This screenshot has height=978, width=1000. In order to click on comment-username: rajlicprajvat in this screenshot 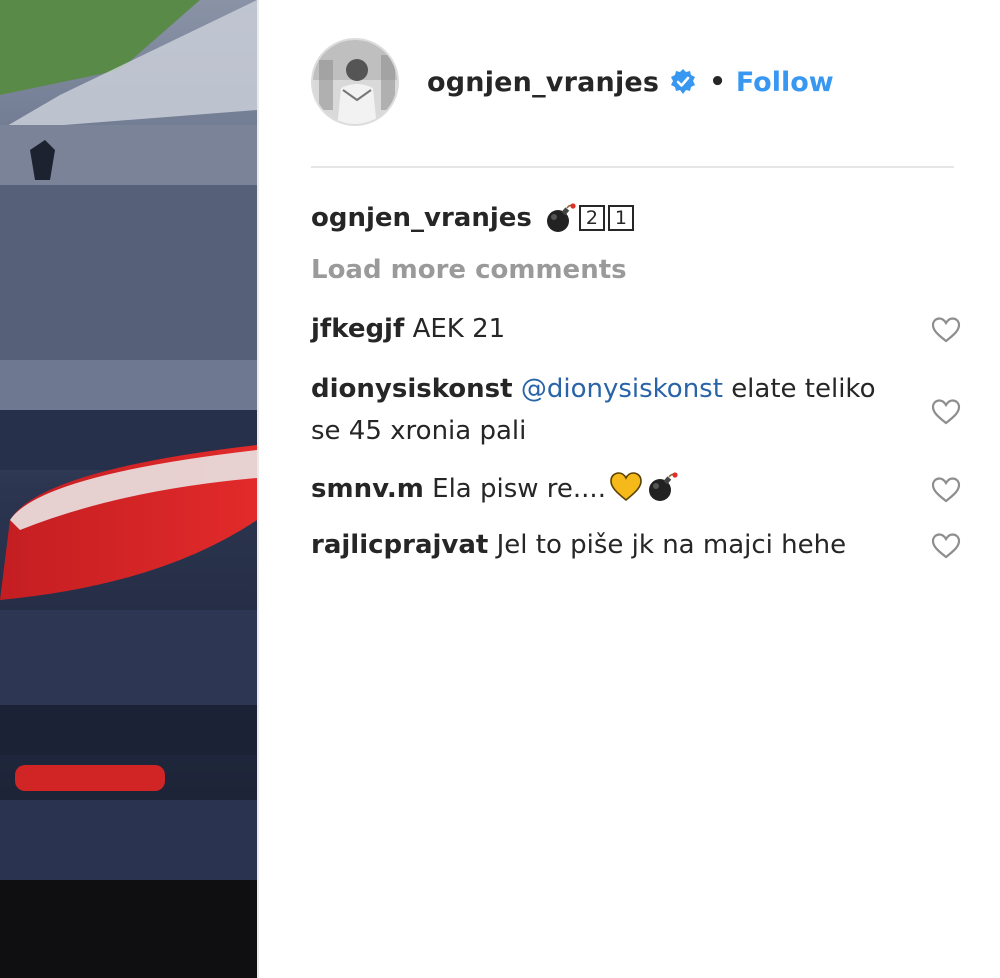, I will do `click(399, 545)`.